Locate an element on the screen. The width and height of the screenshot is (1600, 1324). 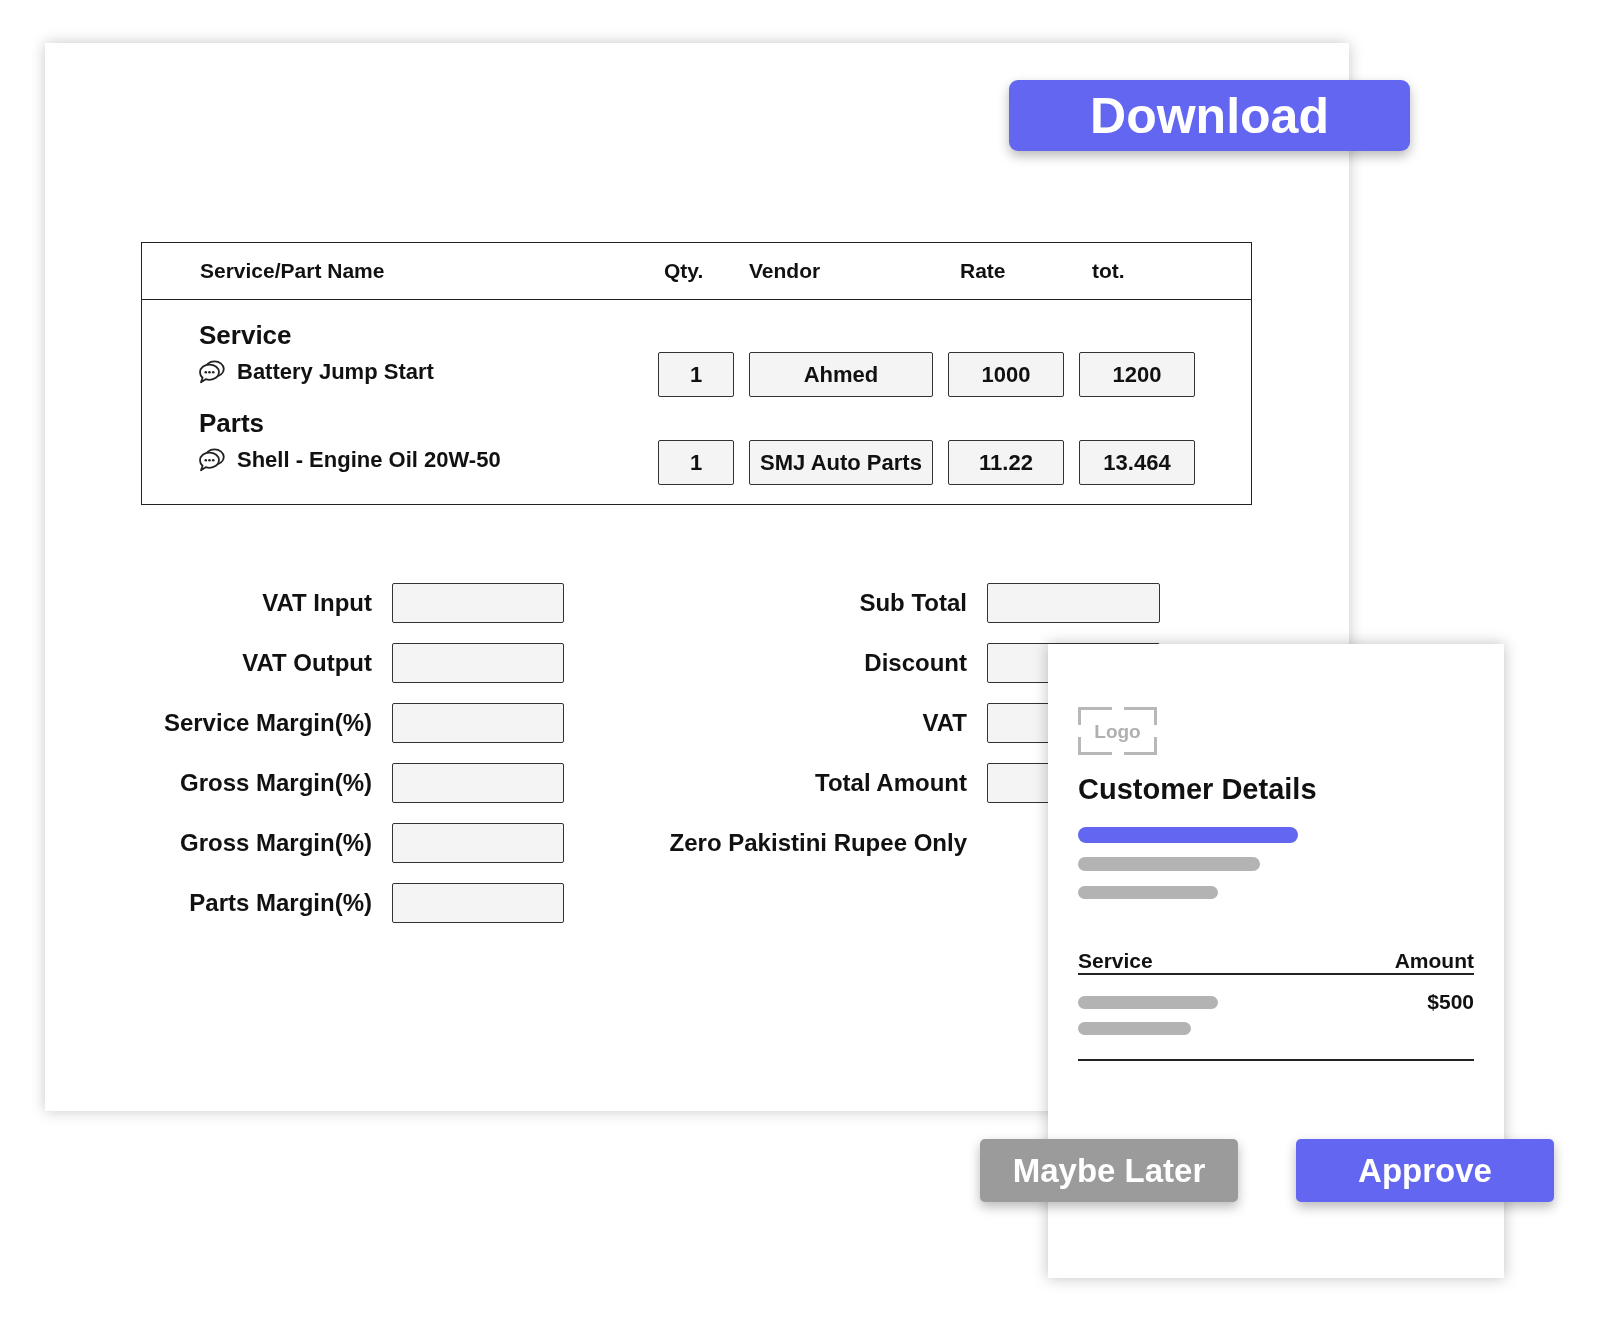
logo-placeholder-box: Logo is located at coordinates (1117, 731).